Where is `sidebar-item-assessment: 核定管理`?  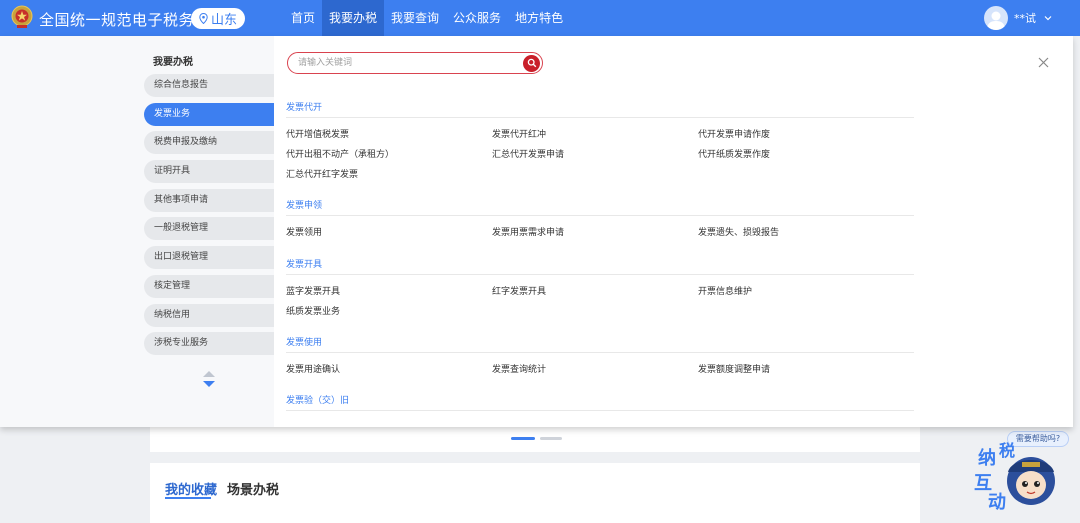 sidebar-item-assessment: 核定管理 is located at coordinates (209, 286).